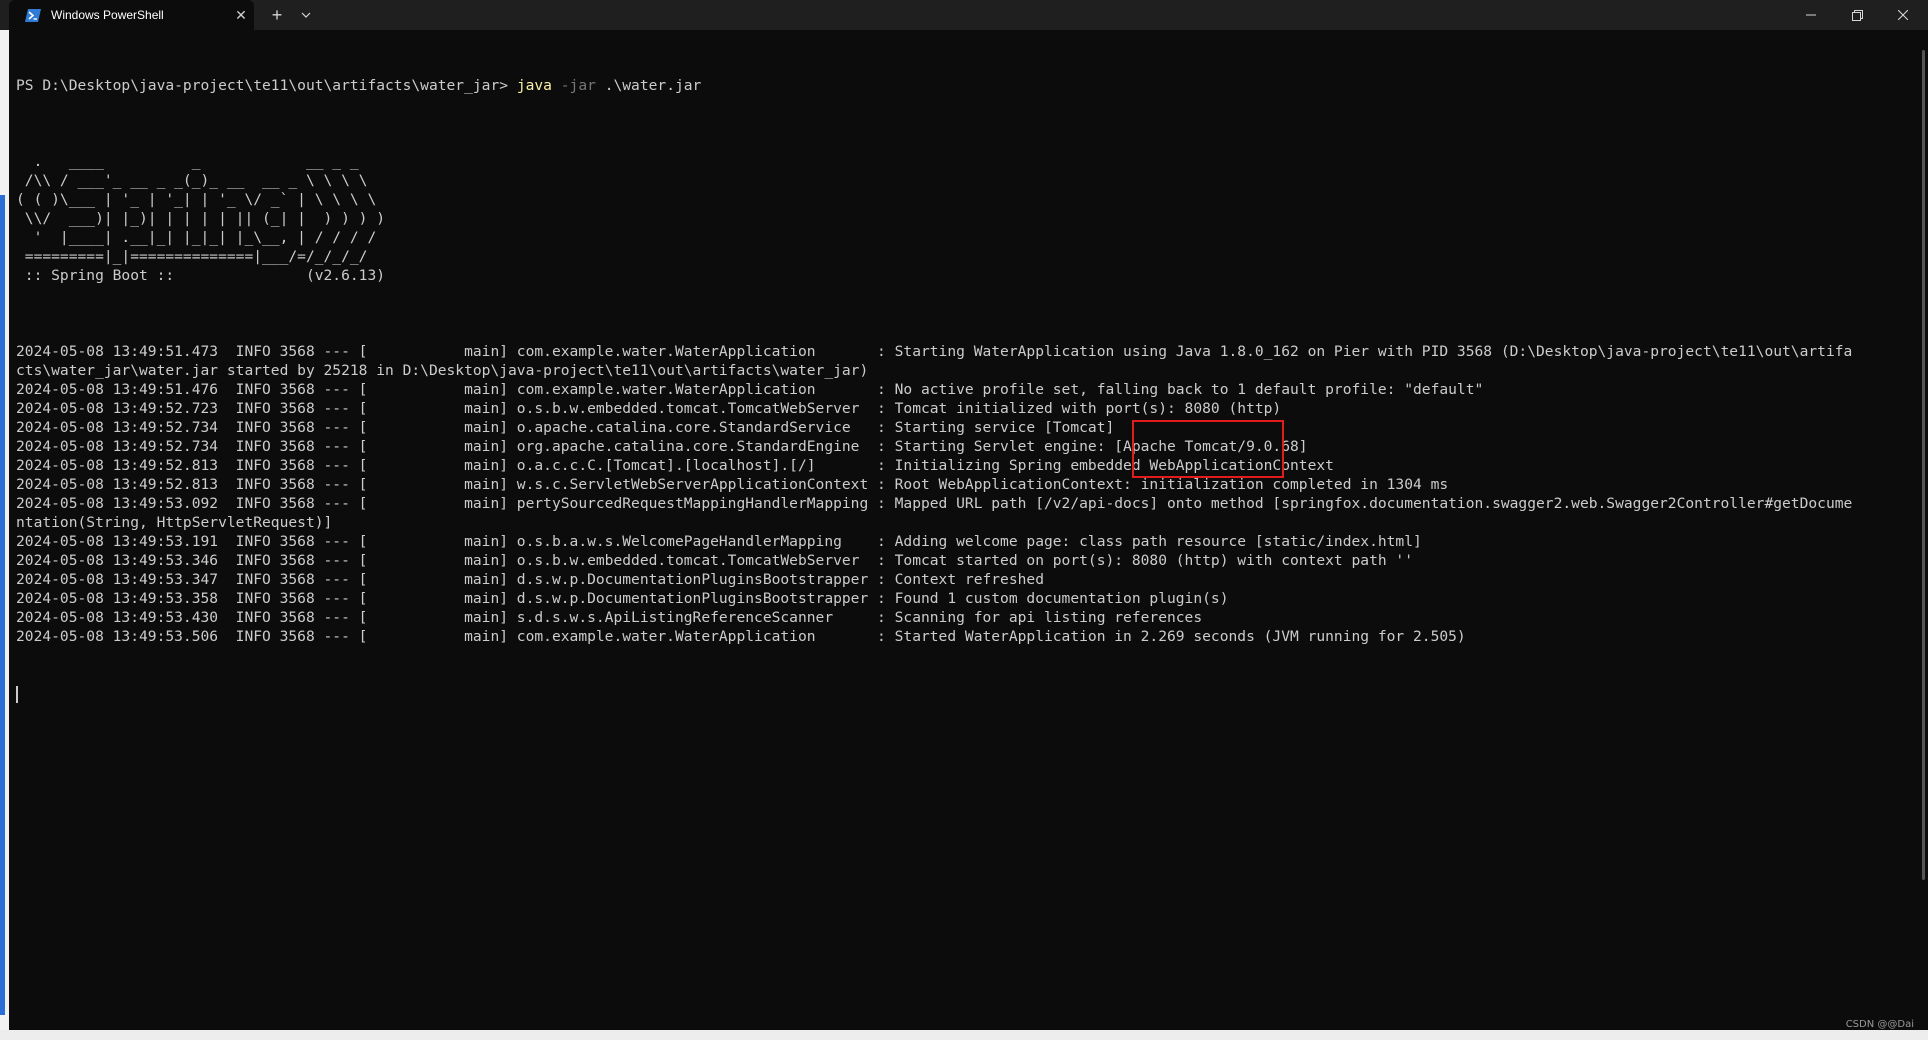 The height and width of the screenshot is (1040, 1928). Describe the element at coordinates (174, 522) in the screenshot. I see `log-line: ntation(String, HttpServletRequest)]` at that location.